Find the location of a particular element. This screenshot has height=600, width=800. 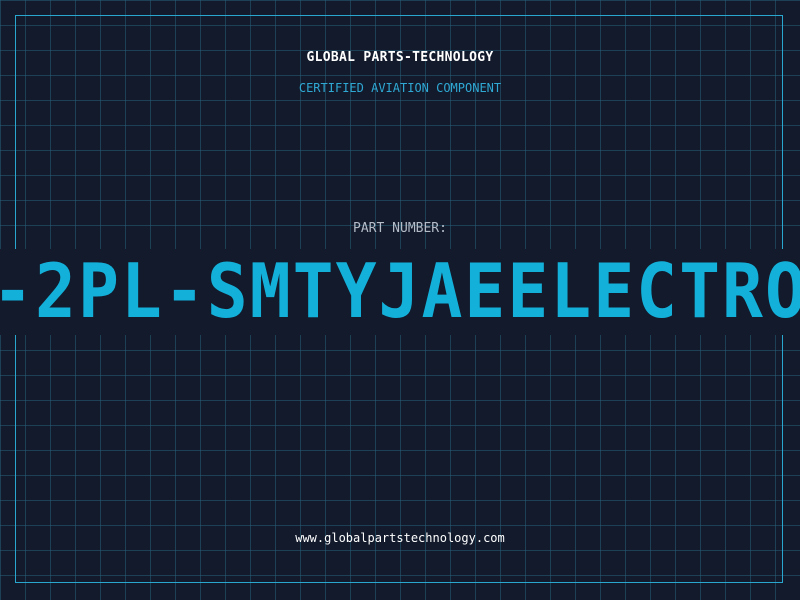

part-number-value: -2PL-SMTYJAEELECTRO is located at coordinates (400, 292).